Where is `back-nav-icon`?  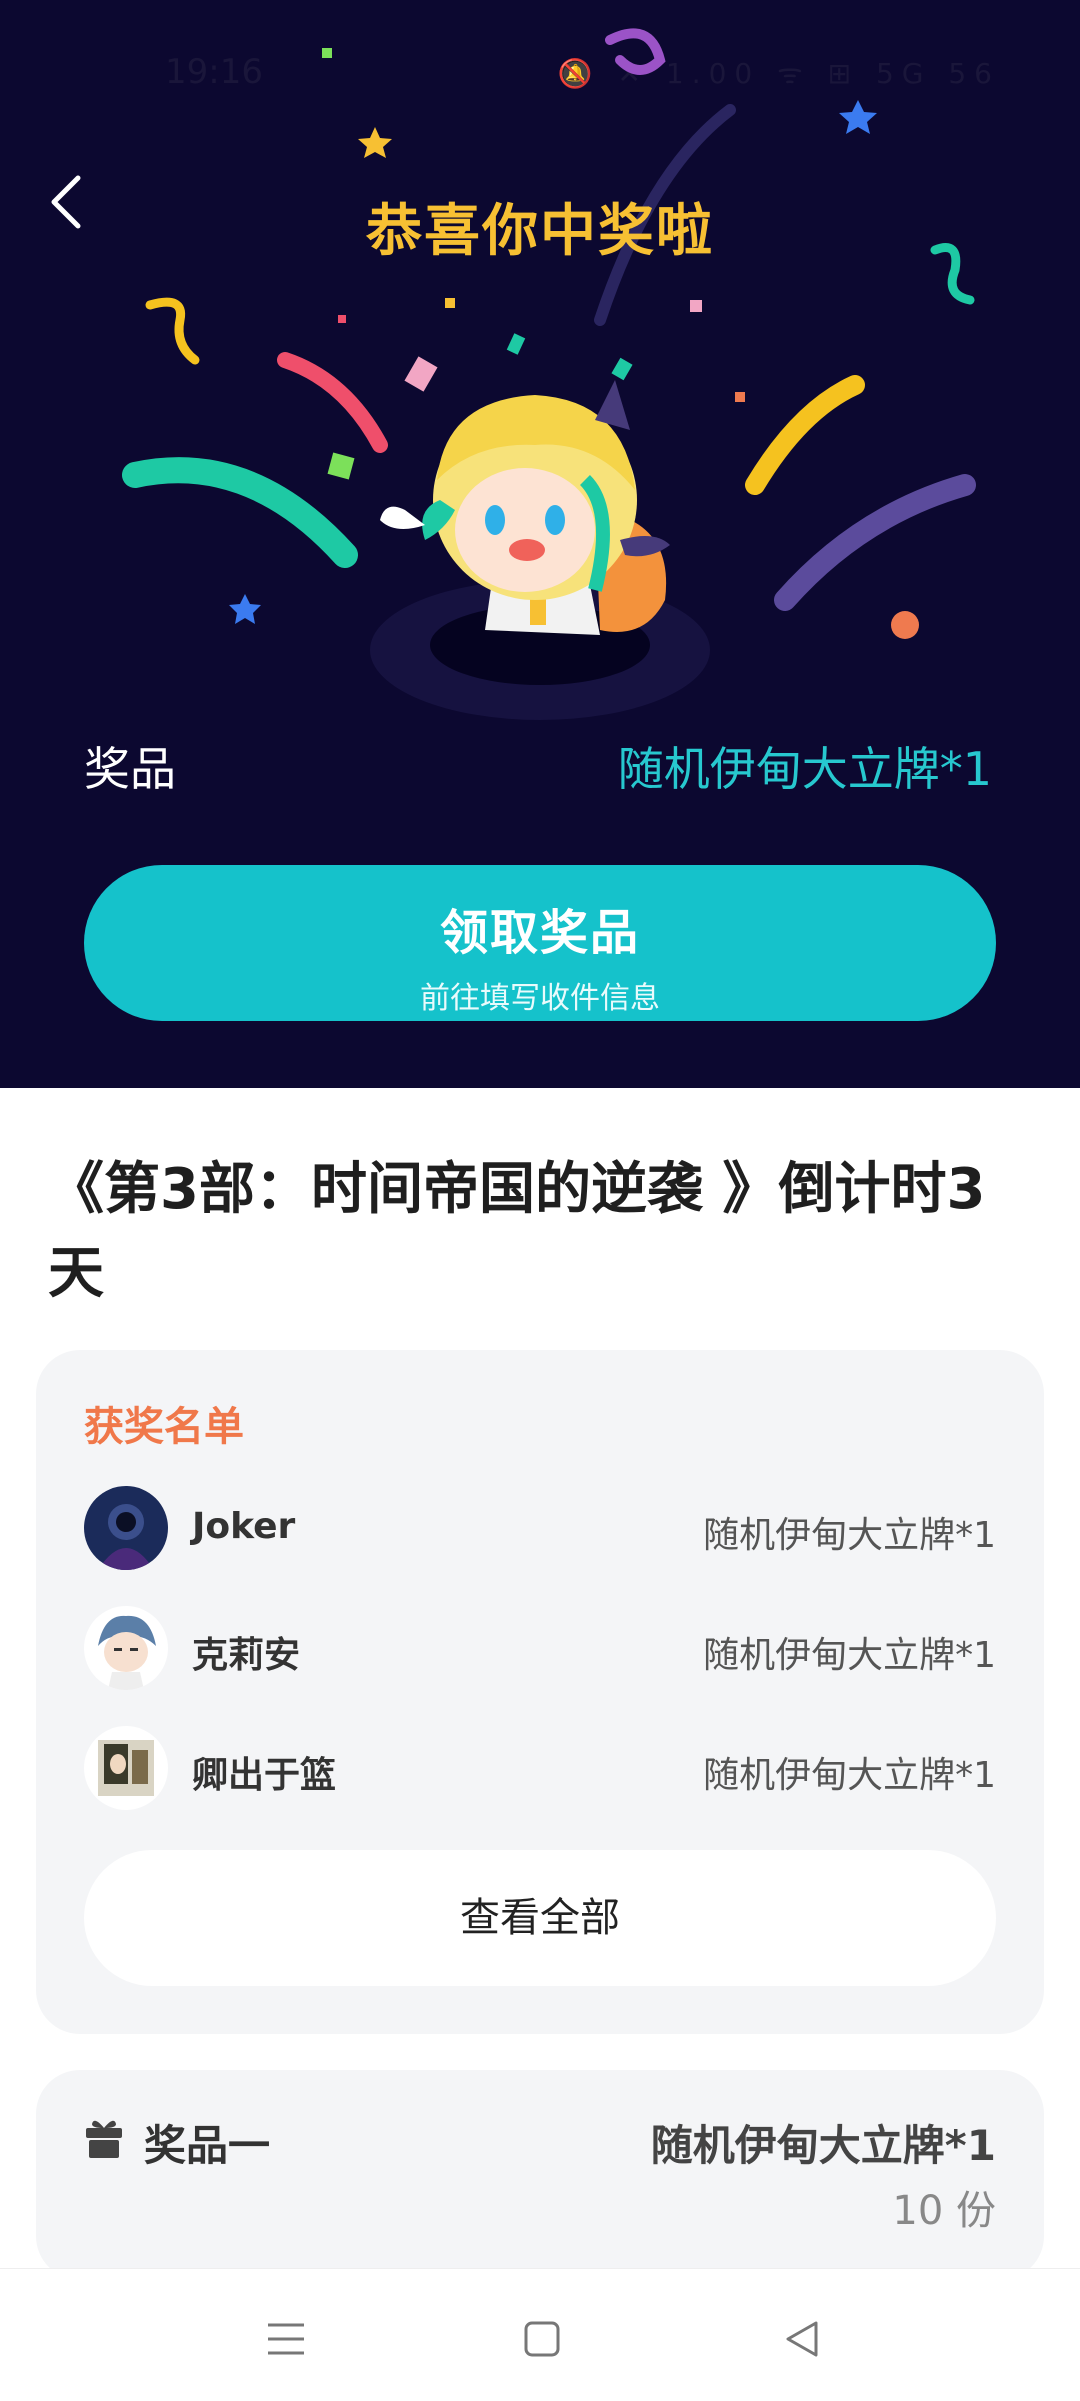 back-nav-icon is located at coordinates (802, 2339).